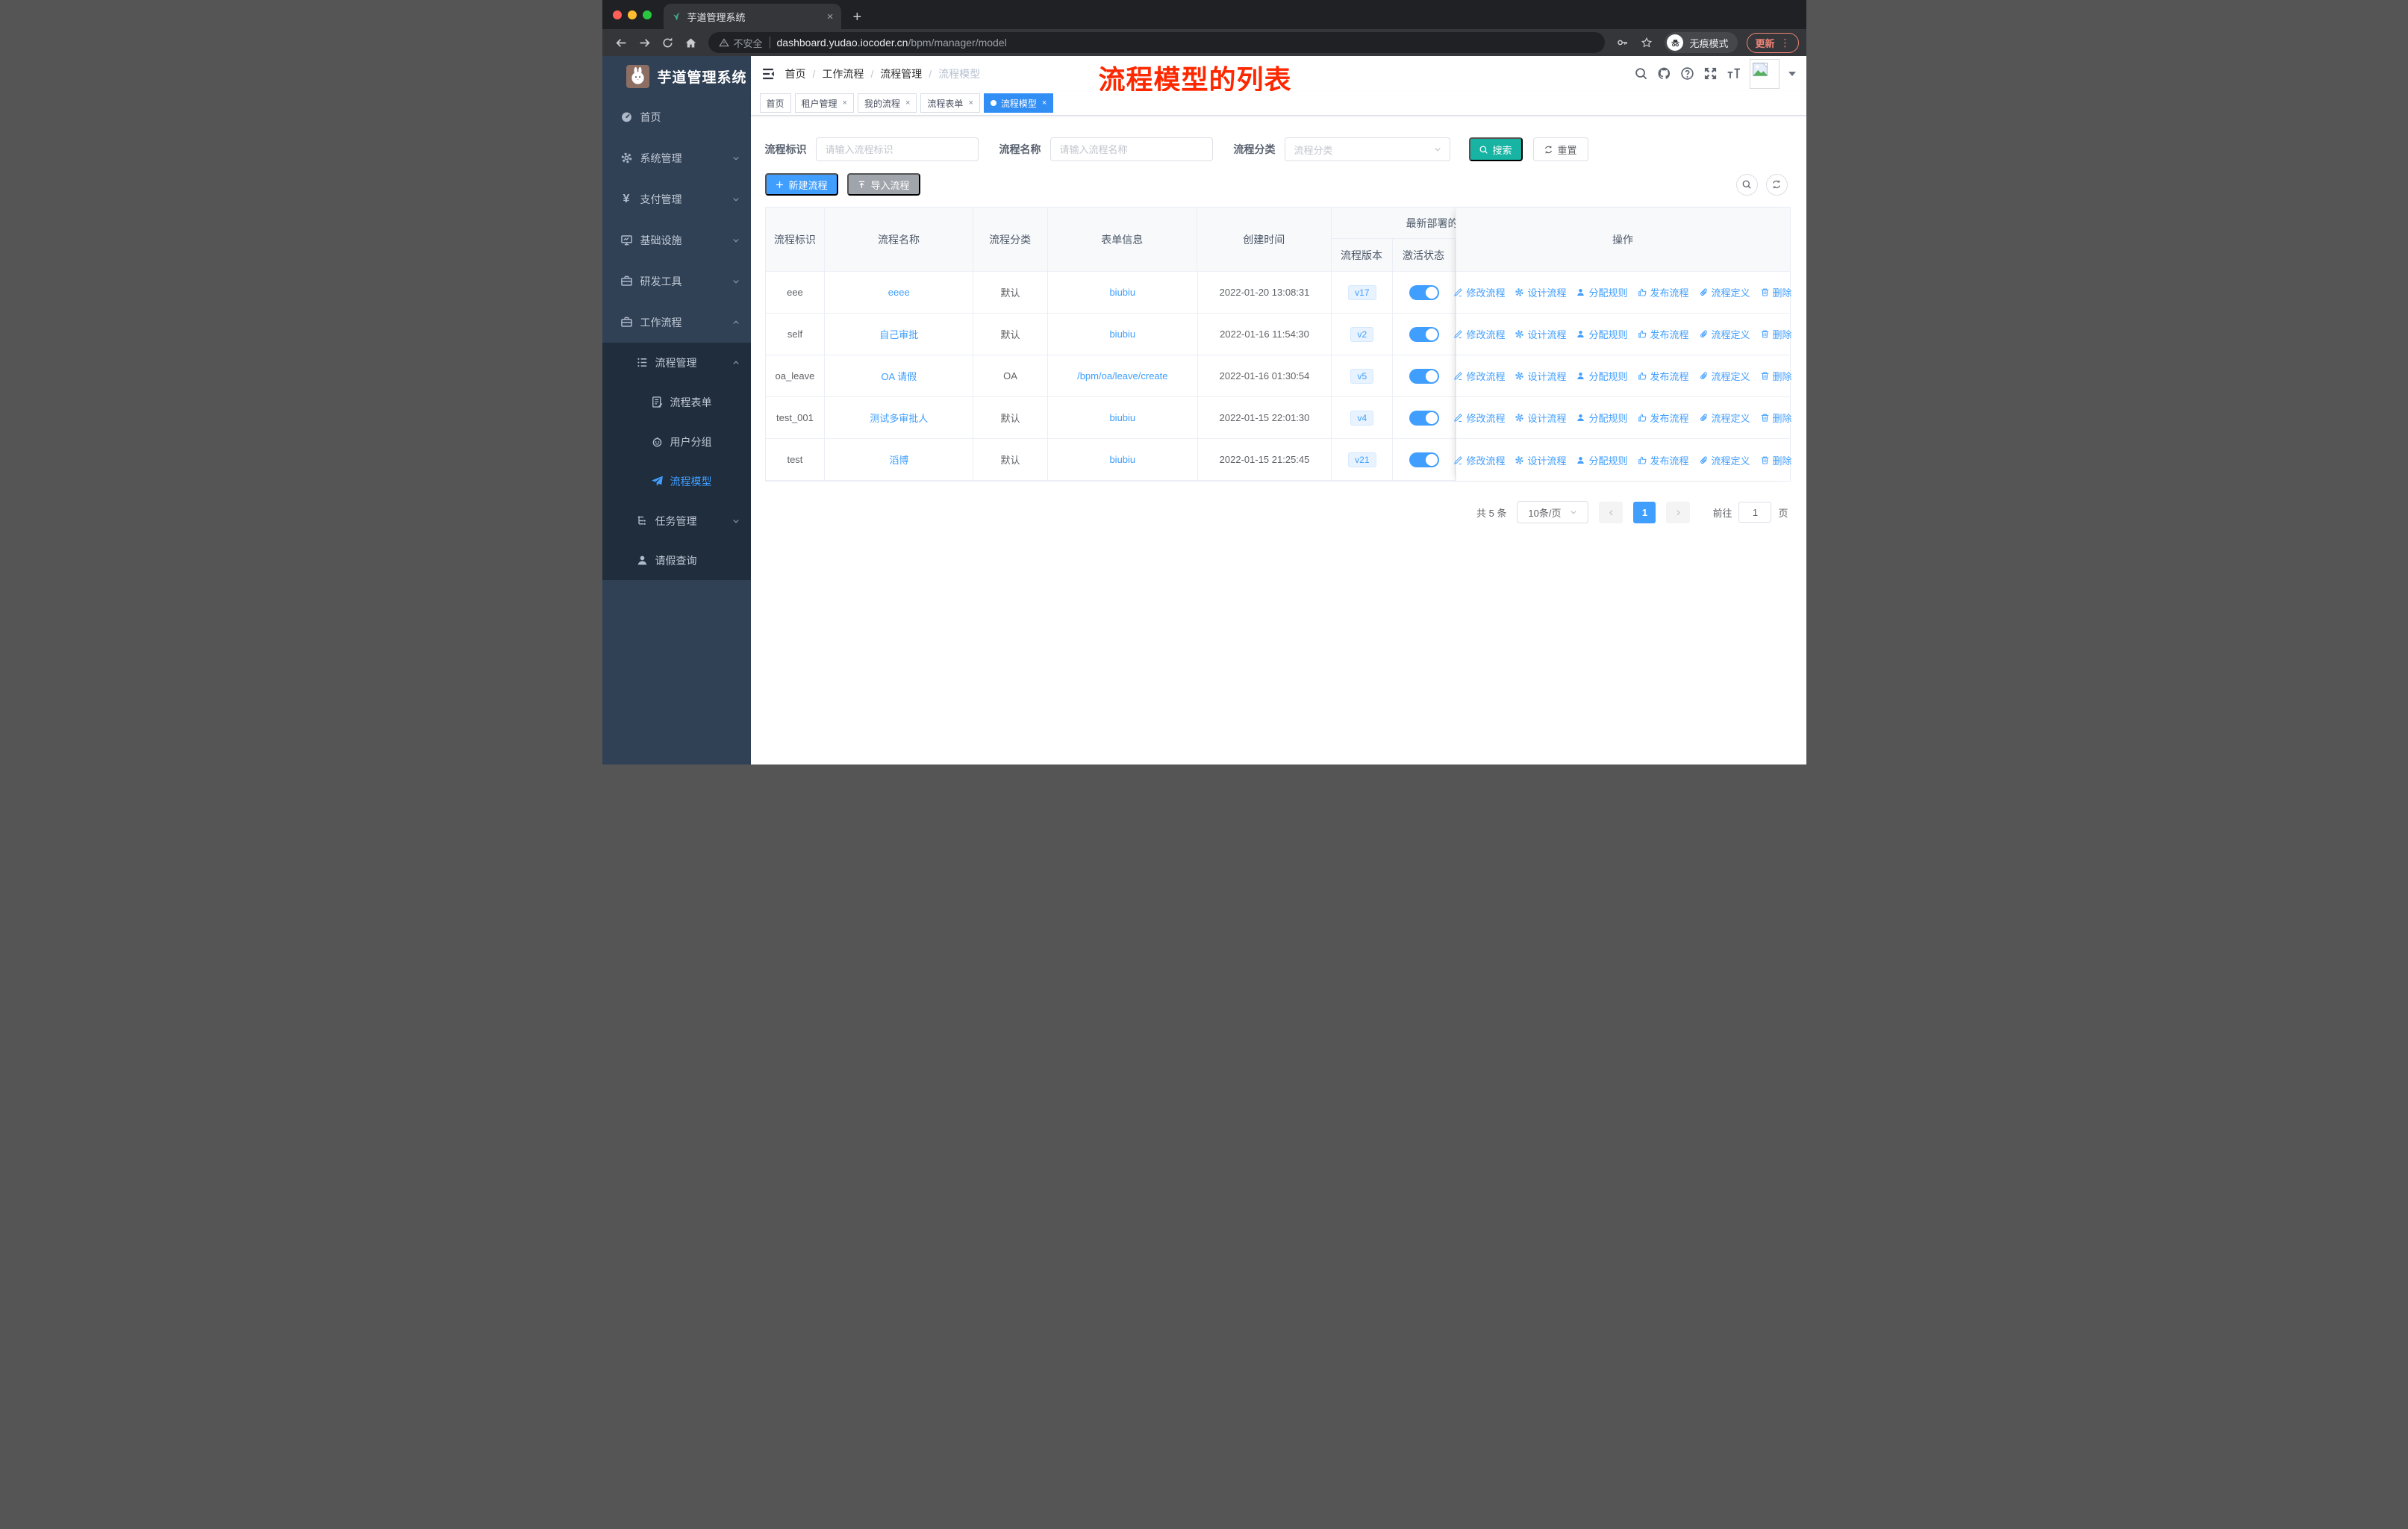  I want to click on sidebar-item-system: 系统管理, so click(676, 157).